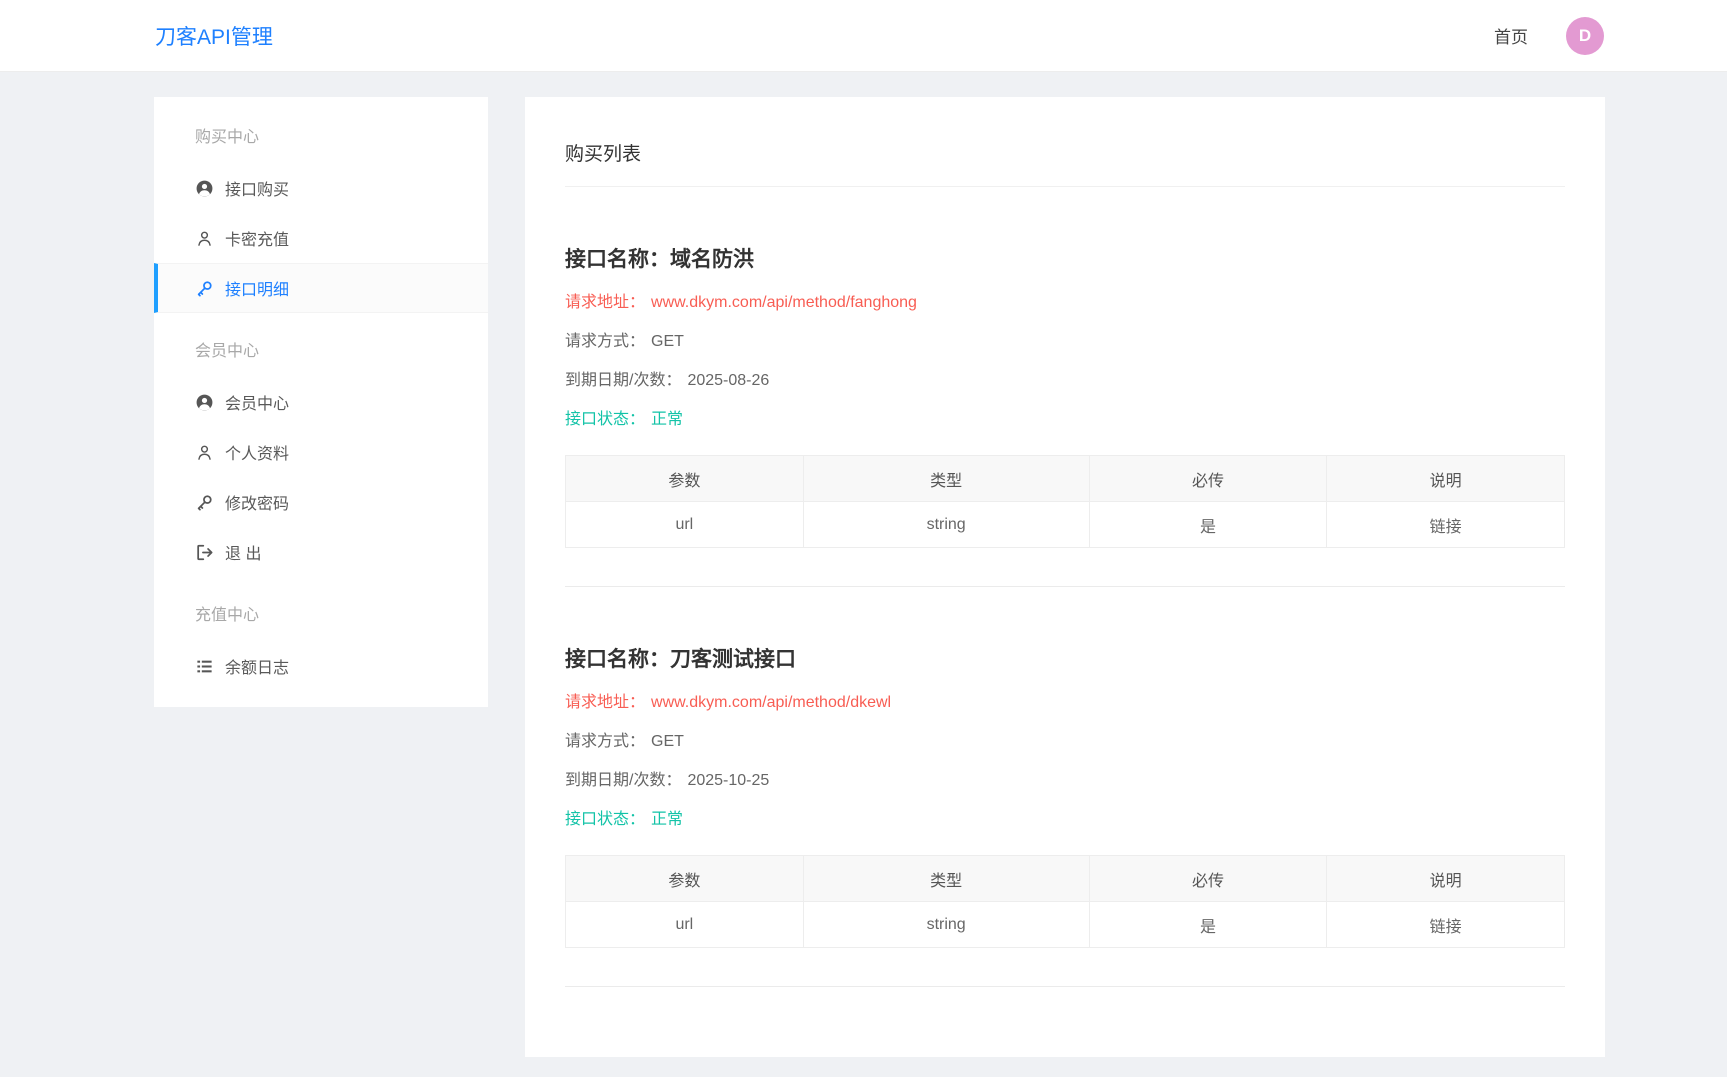  What do you see at coordinates (257, 454) in the screenshot?
I see `sidebar-item-label: 个人资料` at bounding box center [257, 454].